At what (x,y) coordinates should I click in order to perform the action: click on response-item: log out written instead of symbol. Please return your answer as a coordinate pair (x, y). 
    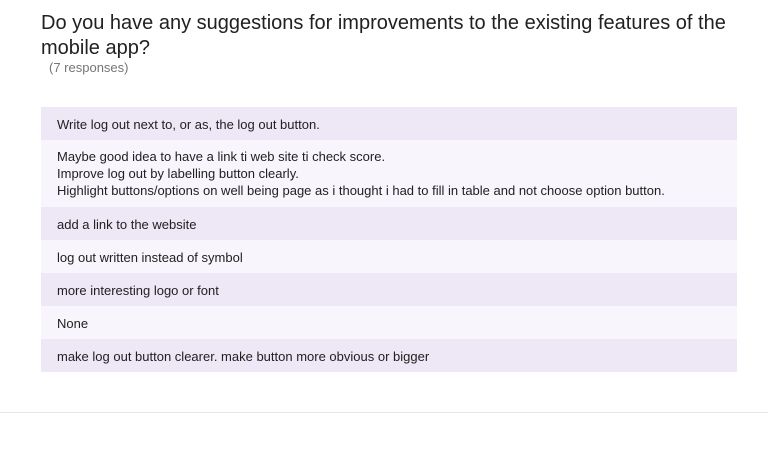
    Looking at the image, I should click on (389, 256).